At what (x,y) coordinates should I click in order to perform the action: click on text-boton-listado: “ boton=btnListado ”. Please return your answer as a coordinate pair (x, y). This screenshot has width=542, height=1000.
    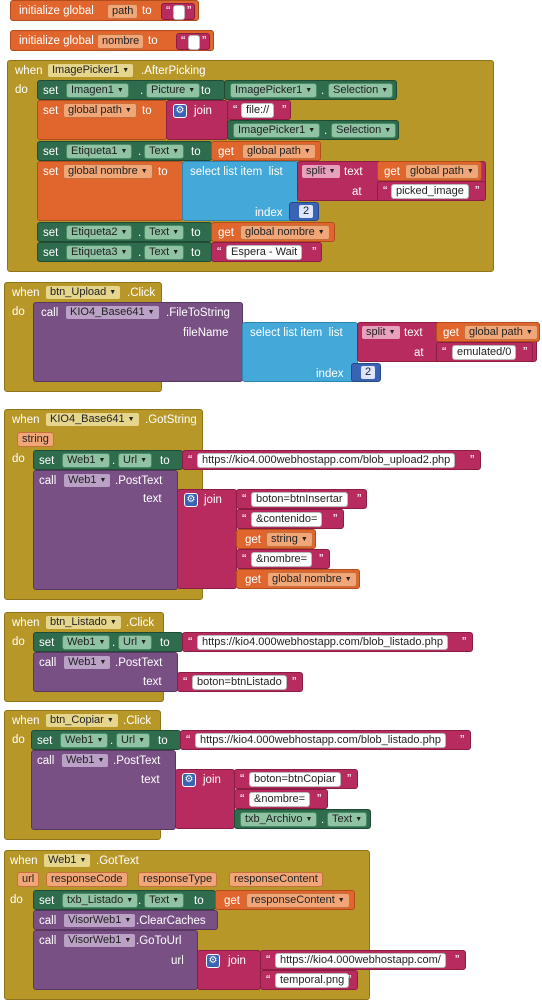
    Looking at the image, I should click on (240, 682).